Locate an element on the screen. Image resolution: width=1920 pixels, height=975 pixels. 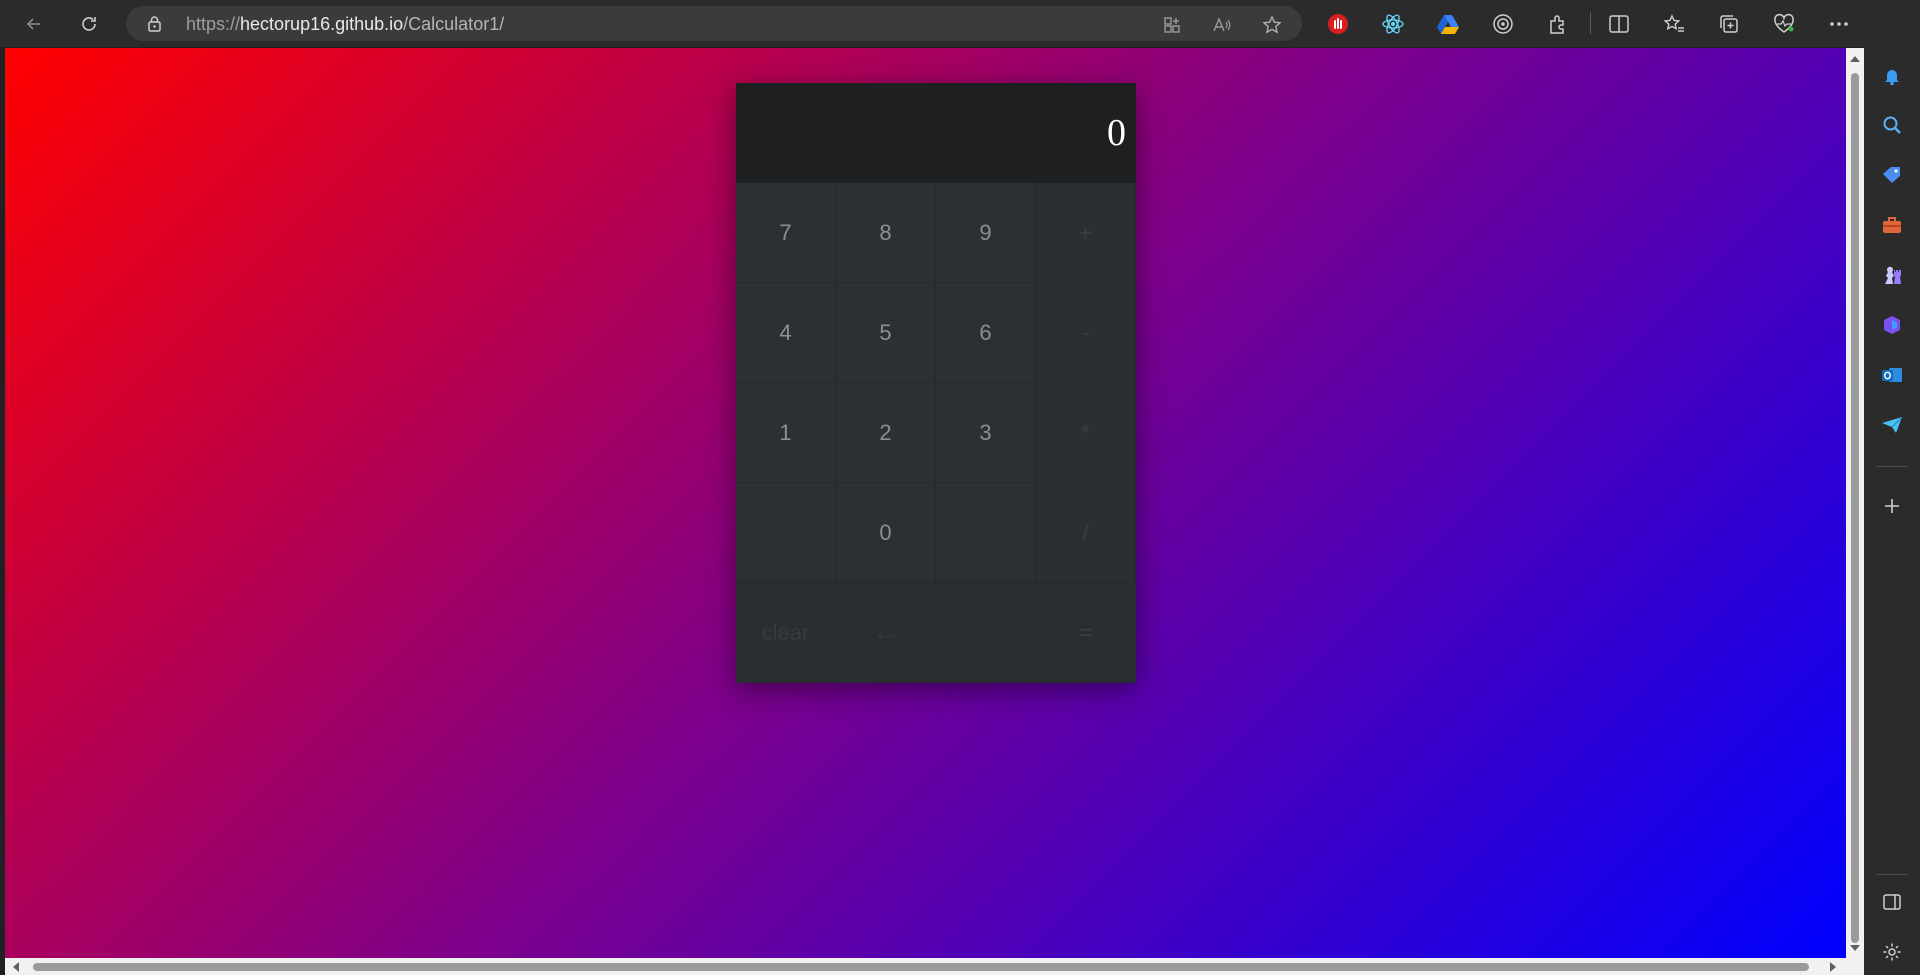
url-scheme: https:// is located at coordinates (213, 24).